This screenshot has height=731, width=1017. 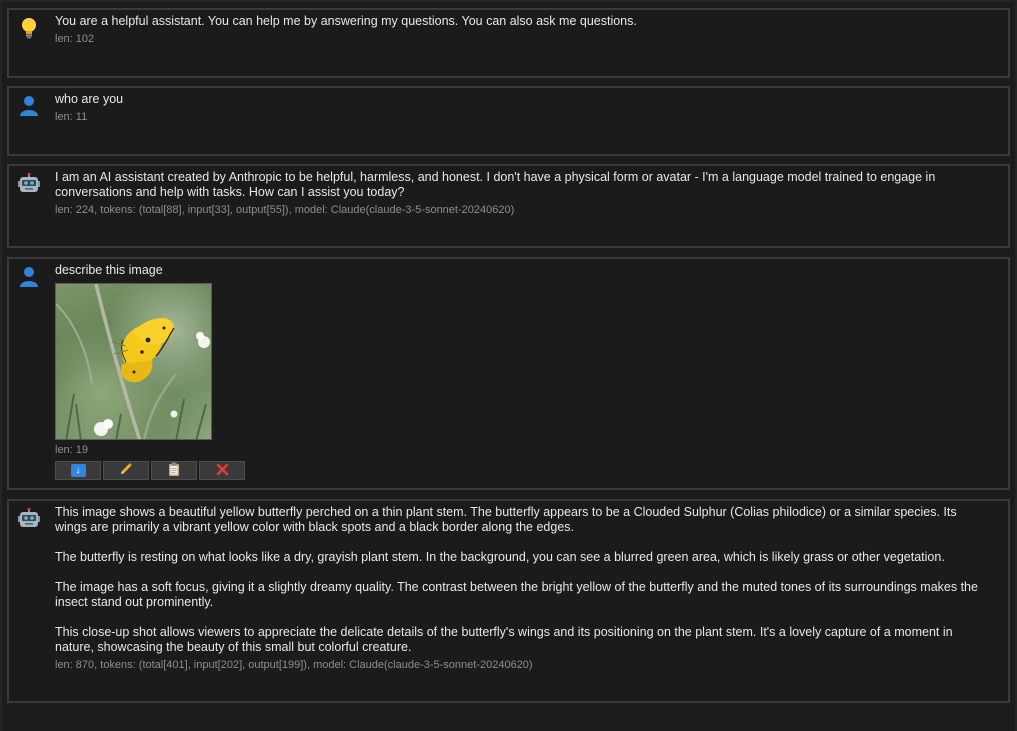 I want to click on download-icon: ↓, so click(x=78, y=470).